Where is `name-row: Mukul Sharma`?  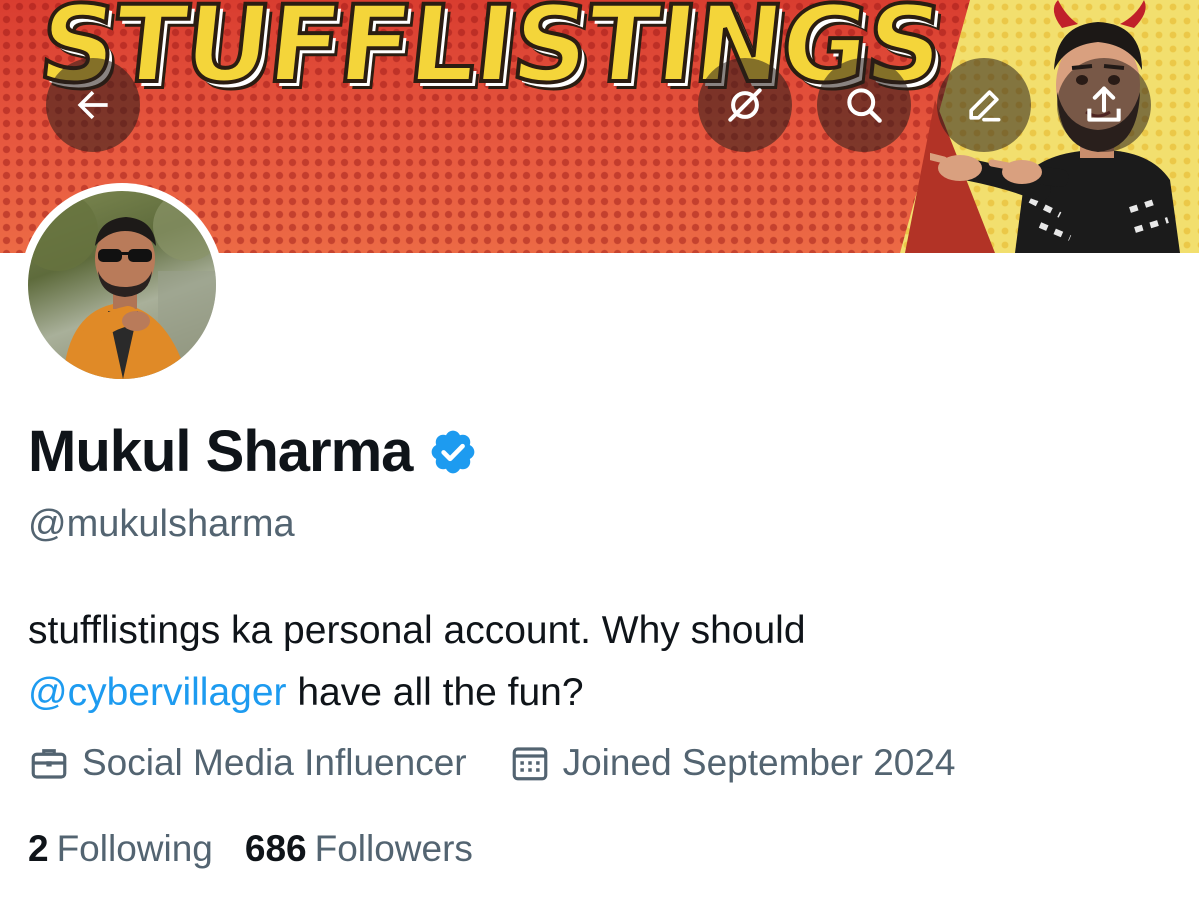 name-row: Mukul Sharma is located at coordinates (253, 451).